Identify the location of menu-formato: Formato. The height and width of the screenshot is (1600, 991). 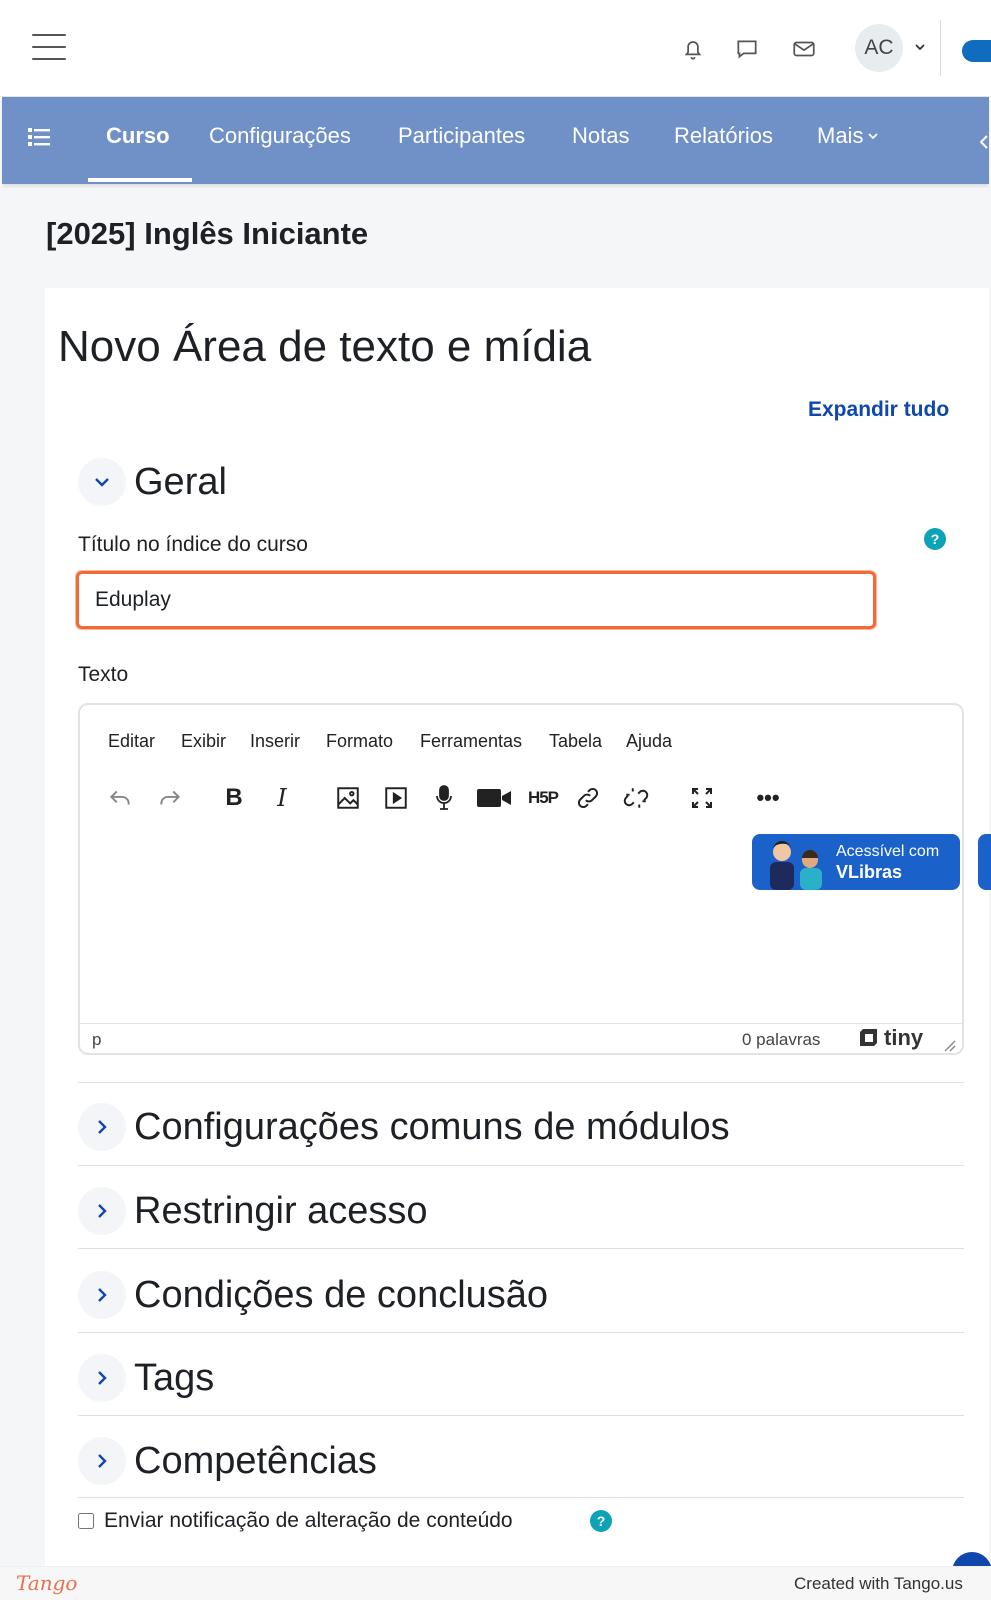
(359, 741).